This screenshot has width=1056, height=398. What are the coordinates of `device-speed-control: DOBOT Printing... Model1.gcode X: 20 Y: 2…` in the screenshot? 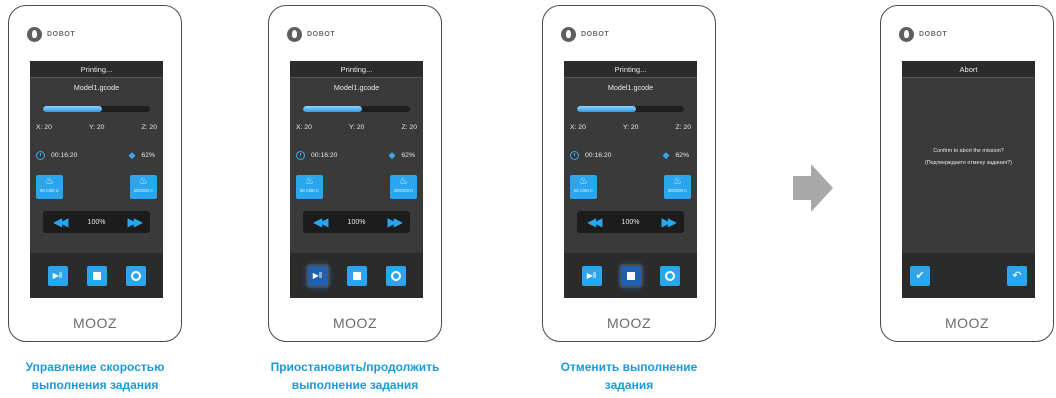 It's located at (95, 173).